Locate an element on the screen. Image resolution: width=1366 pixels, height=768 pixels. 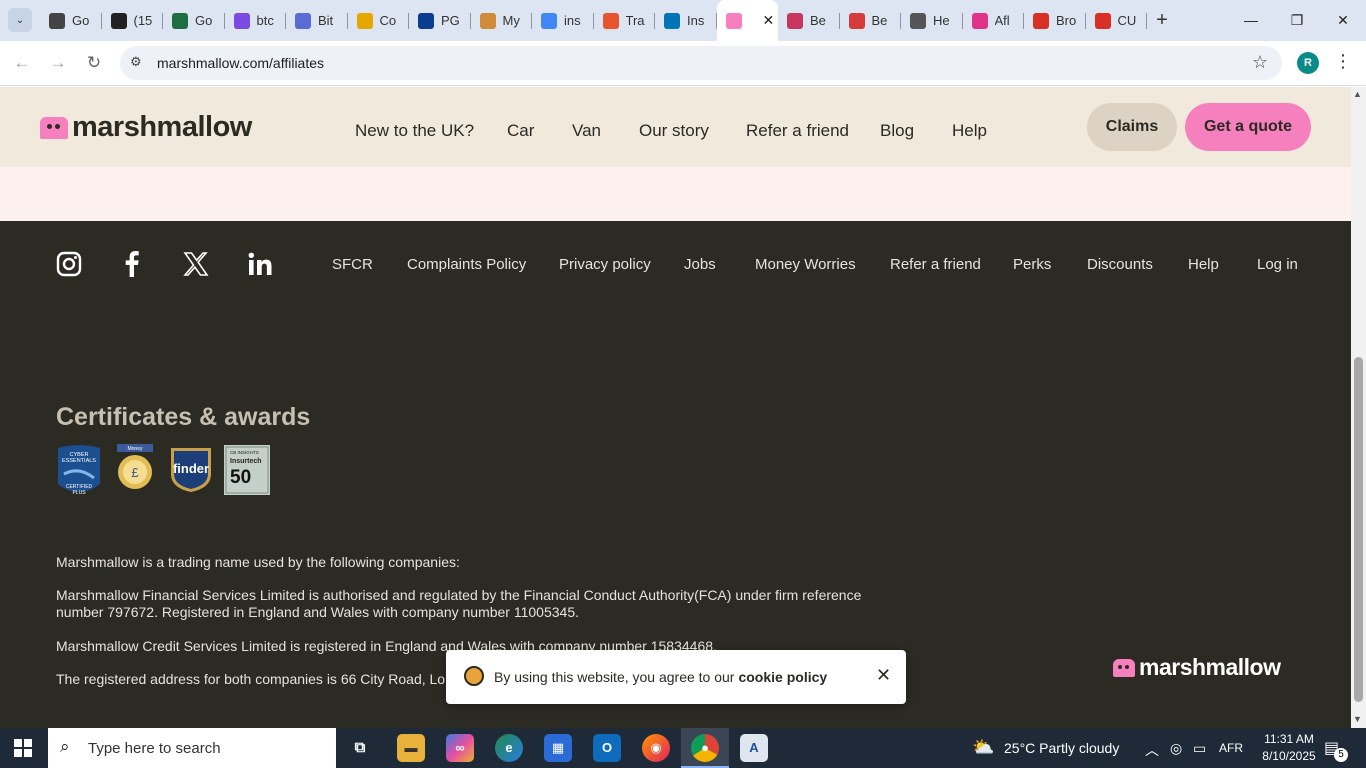
firefox-icon: ◉ is located at coordinates (656, 748).